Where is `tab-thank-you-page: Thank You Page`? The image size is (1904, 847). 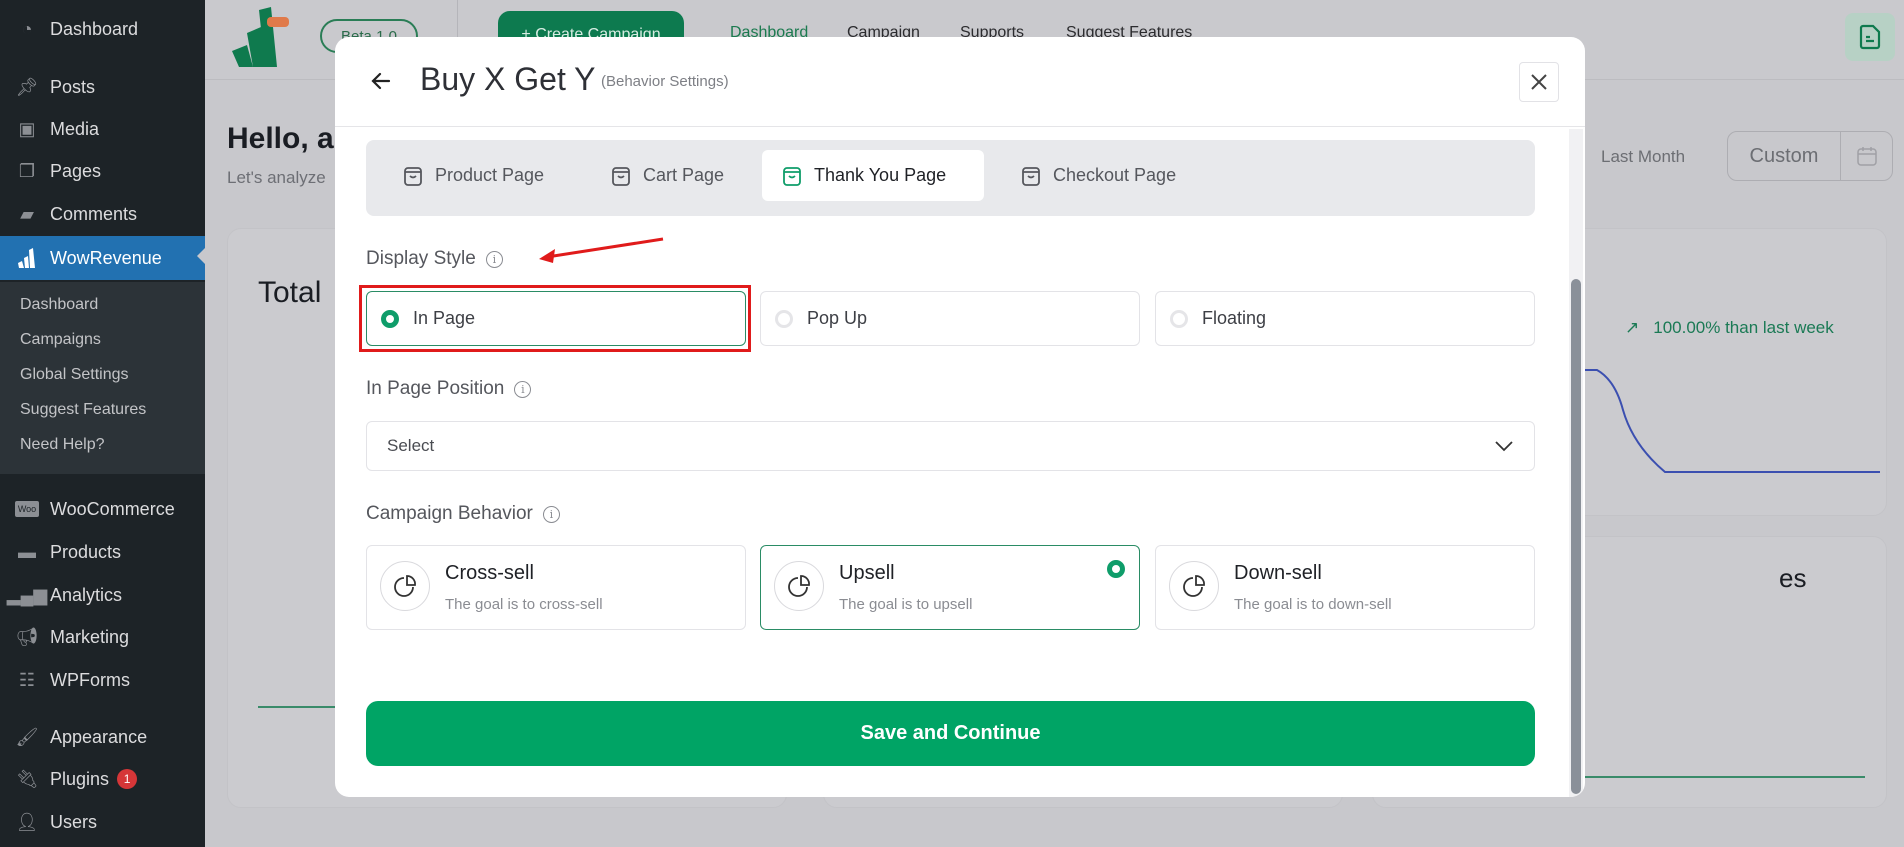
tab-thank-you-page: Thank You Page is located at coordinates (873, 175).